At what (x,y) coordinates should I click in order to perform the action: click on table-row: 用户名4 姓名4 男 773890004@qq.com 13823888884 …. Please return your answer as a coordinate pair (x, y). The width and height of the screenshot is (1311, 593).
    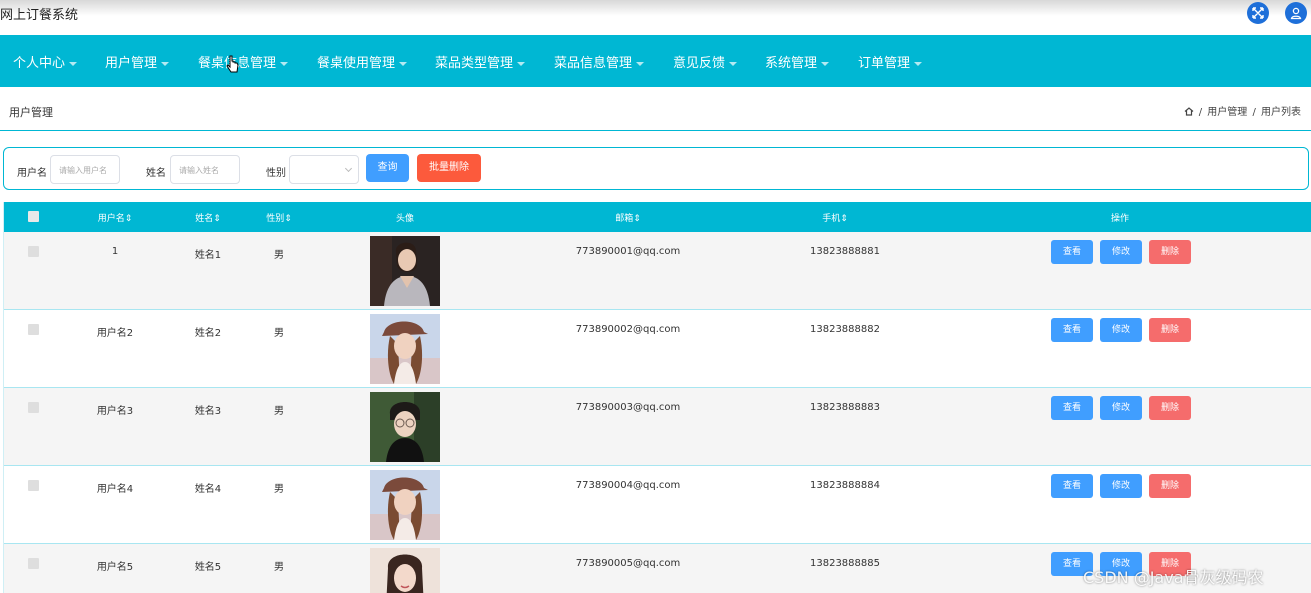
    Looking at the image, I should click on (657, 505).